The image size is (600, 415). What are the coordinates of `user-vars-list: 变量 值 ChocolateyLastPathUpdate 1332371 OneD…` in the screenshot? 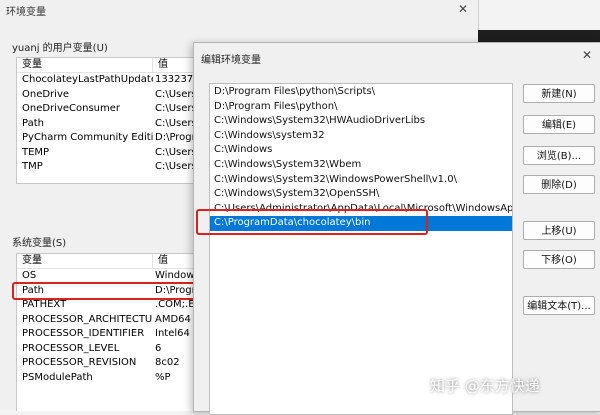 It's located at (117, 120).